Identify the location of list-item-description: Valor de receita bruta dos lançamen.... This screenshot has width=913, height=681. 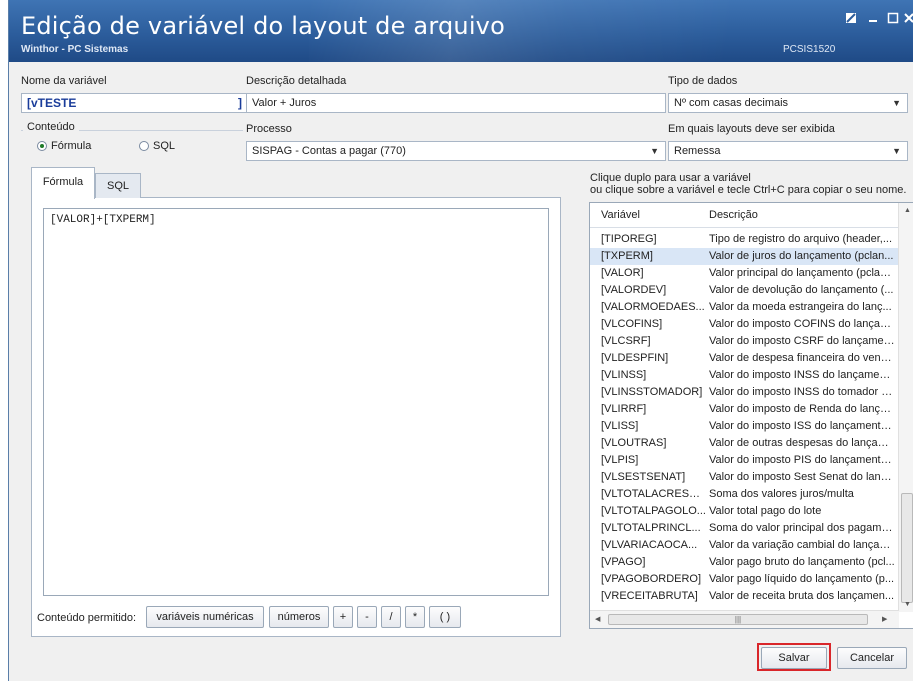
(802, 596).